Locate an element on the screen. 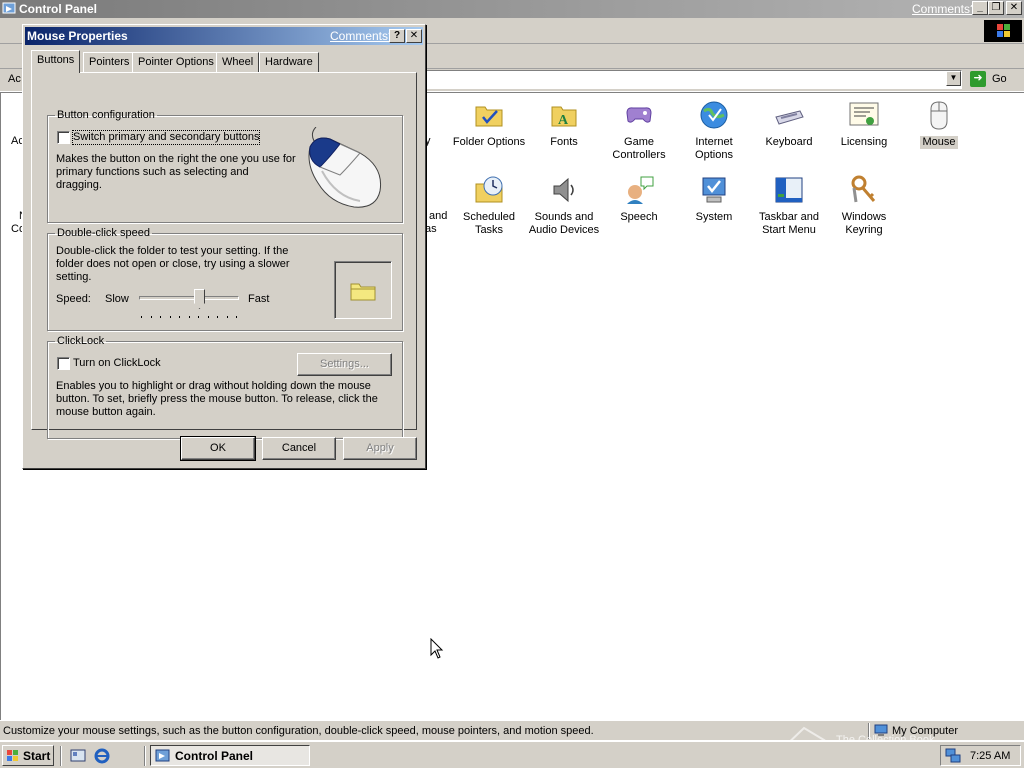  tab-buttons: Buttons is located at coordinates (56, 61).